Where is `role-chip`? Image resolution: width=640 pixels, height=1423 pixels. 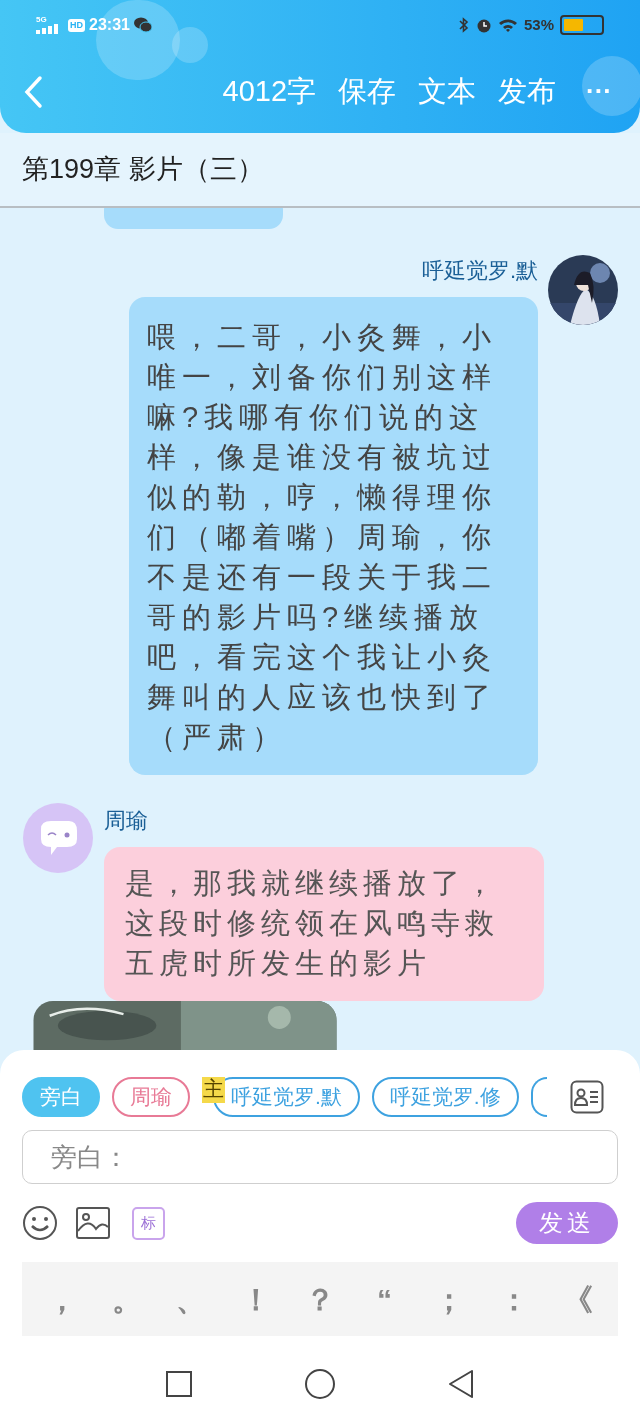 role-chip is located at coordinates (538, 1097).